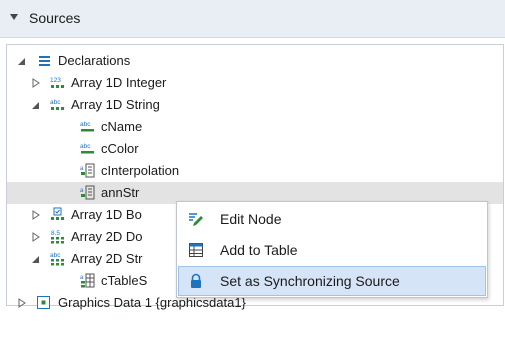  What do you see at coordinates (255, 171) in the screenshot?
I see `tree-node-cinterpolation: a cInterpolation` at bounding box center [255, 171].